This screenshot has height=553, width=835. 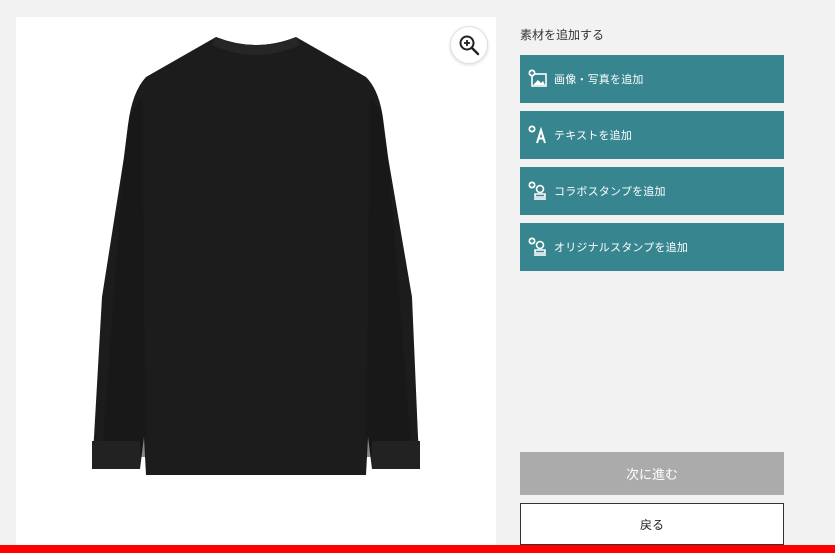 I want to click on text-add-icon, so click(x=538, y=135).